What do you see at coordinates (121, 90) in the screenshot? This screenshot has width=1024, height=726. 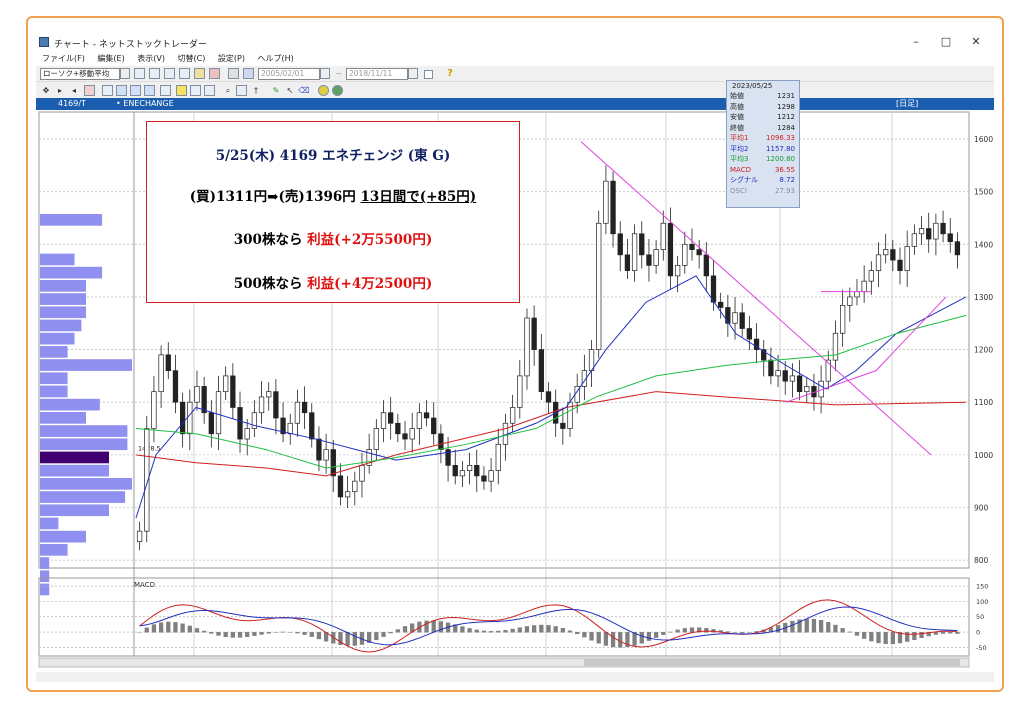 I see `bollinger-icon` at bounding box center [121, 90].